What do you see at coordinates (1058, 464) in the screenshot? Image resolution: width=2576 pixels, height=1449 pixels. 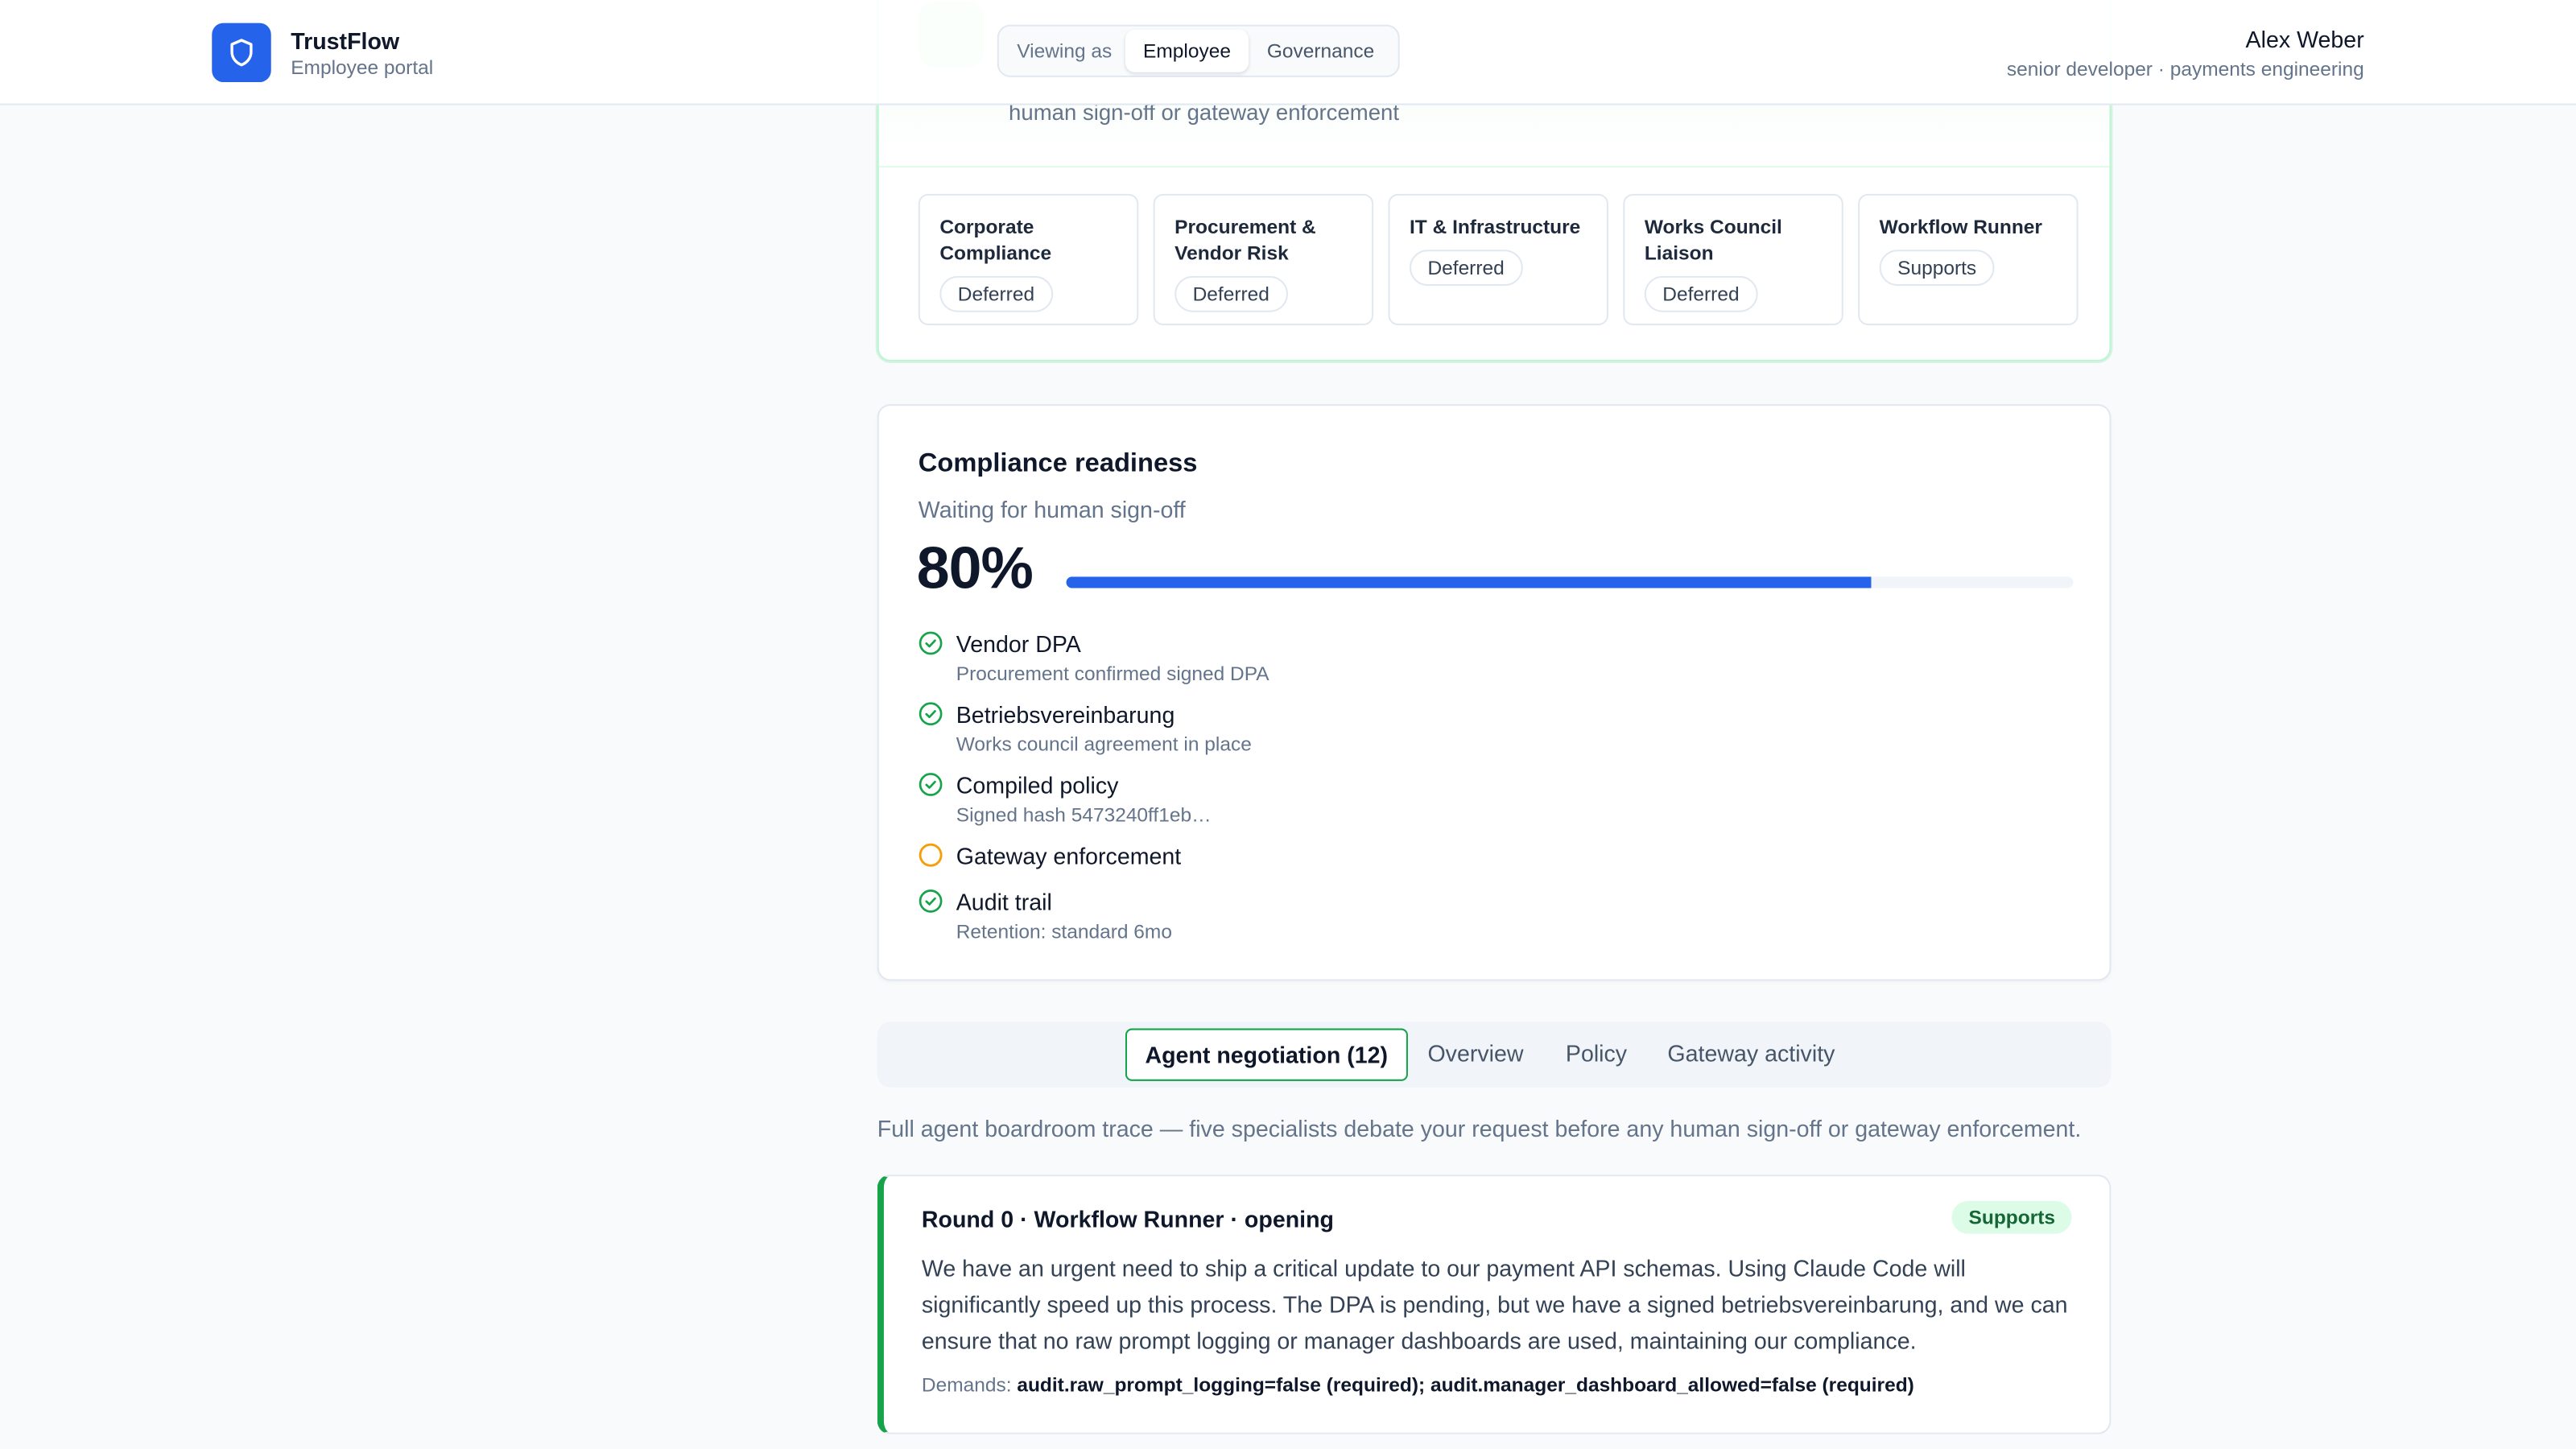 I see `compliance-title: Compliance readiness` at bounding box center [1058, 464].